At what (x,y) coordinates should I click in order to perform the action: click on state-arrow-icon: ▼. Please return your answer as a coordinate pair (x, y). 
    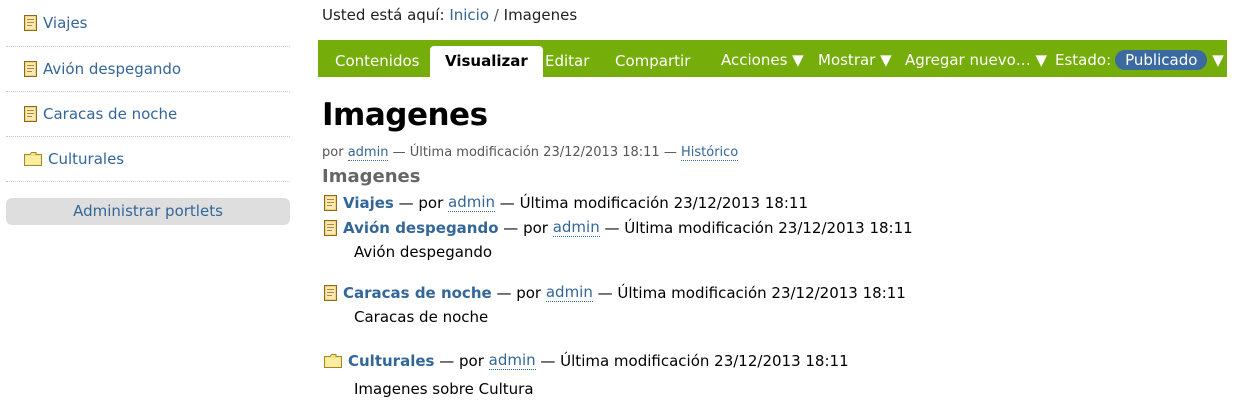
    Looking at the image, I should click on (1218, 60).